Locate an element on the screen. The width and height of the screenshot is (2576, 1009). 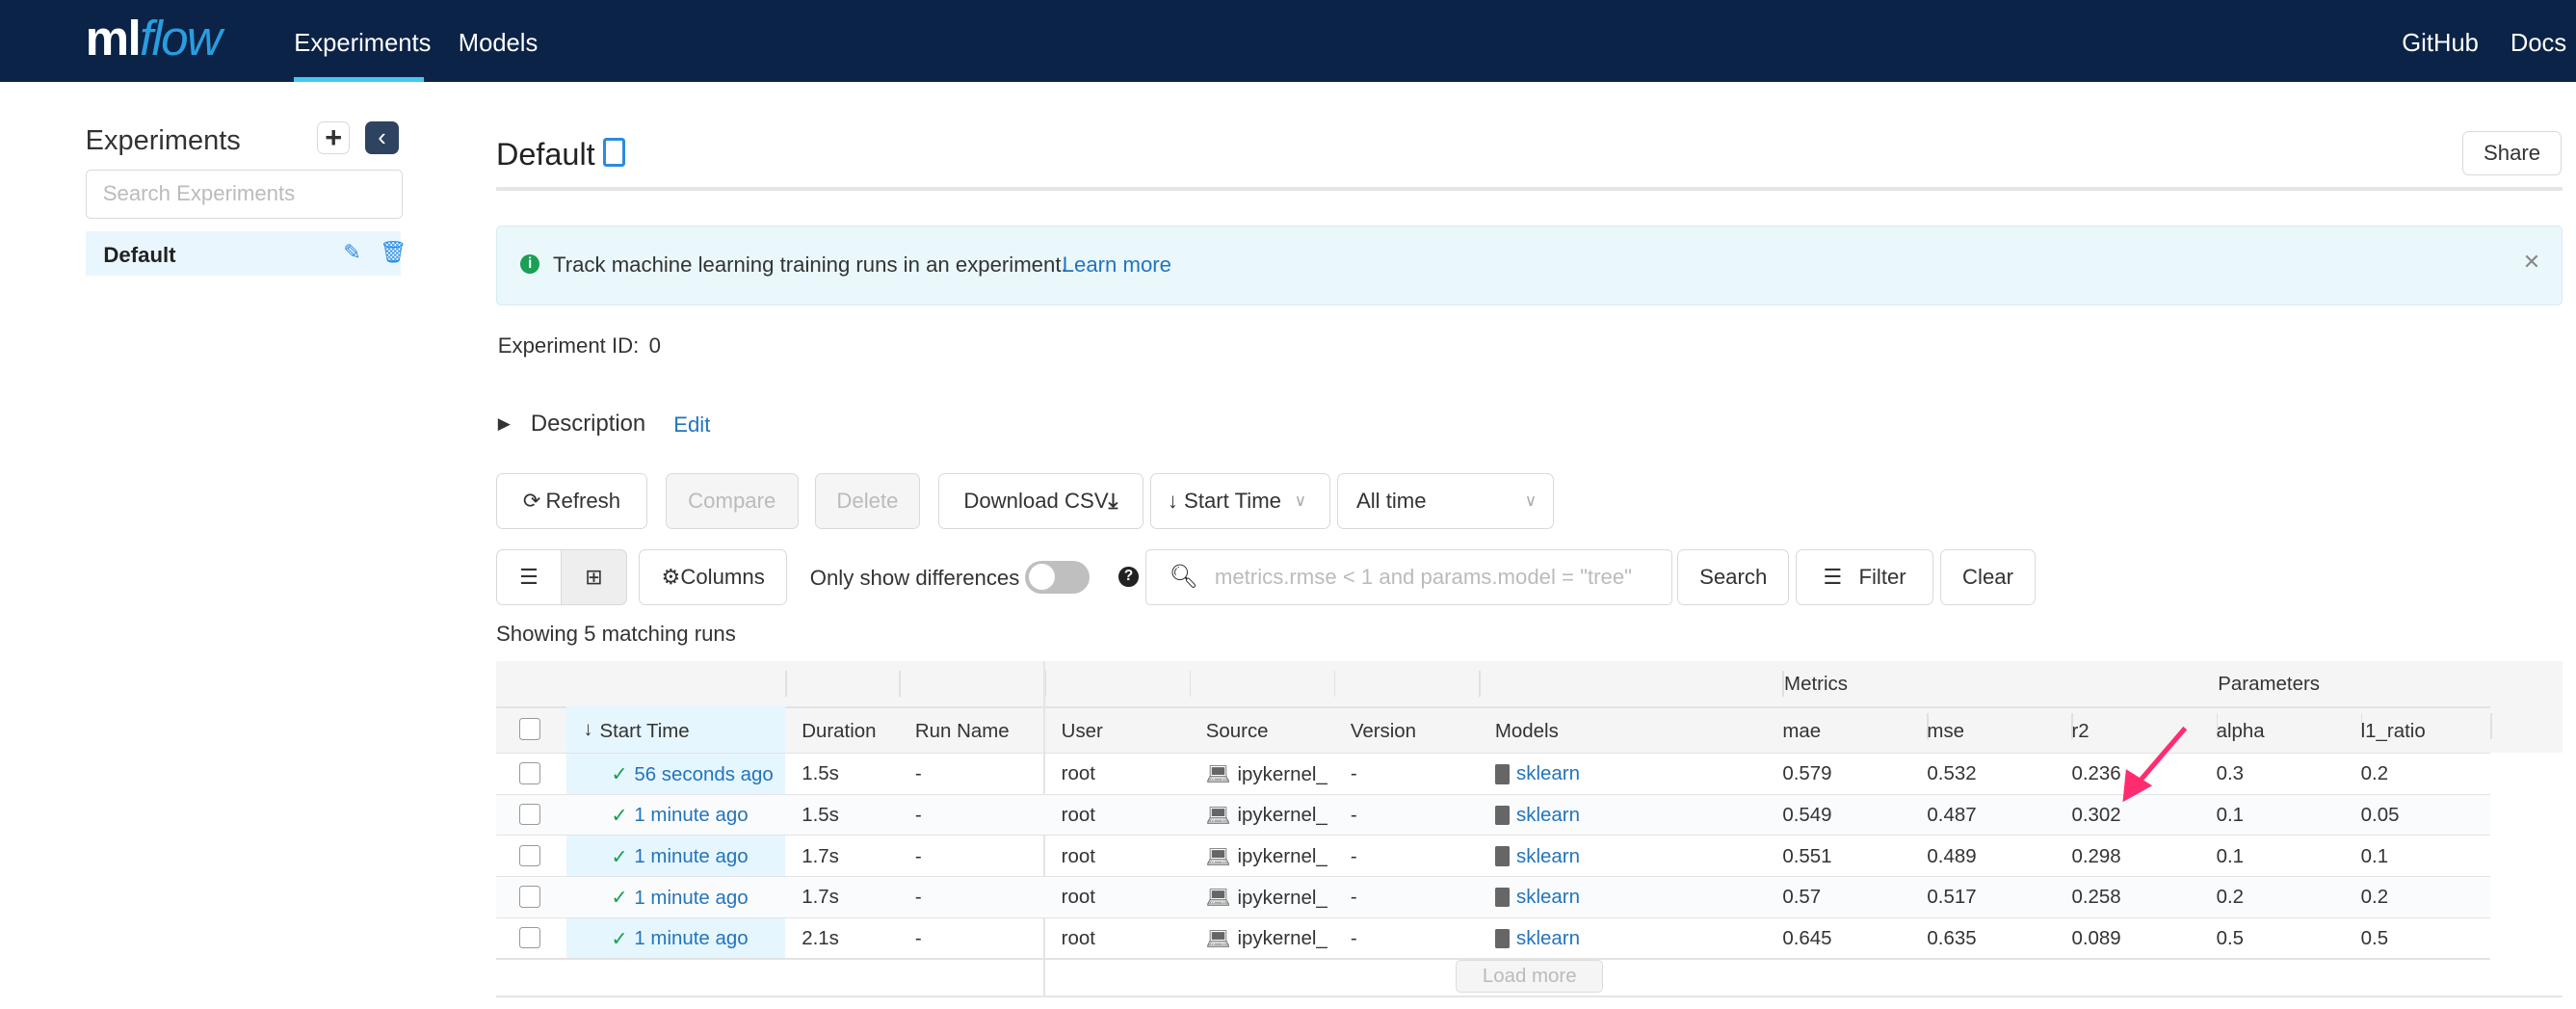
column-header-source: Source is located at coordinates (1238, 731).